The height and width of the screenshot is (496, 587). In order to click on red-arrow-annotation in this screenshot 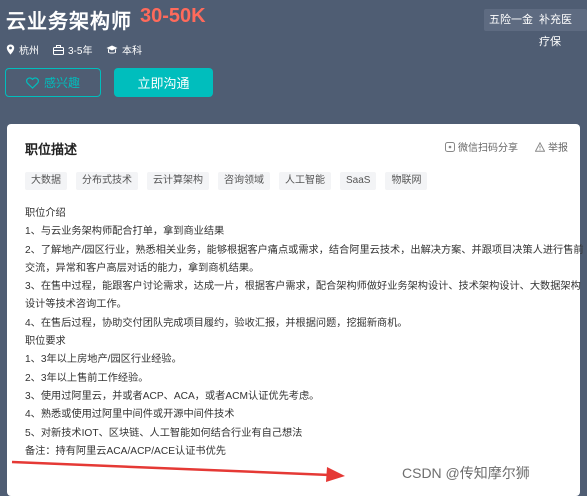, I will do `click(178, 471)`.